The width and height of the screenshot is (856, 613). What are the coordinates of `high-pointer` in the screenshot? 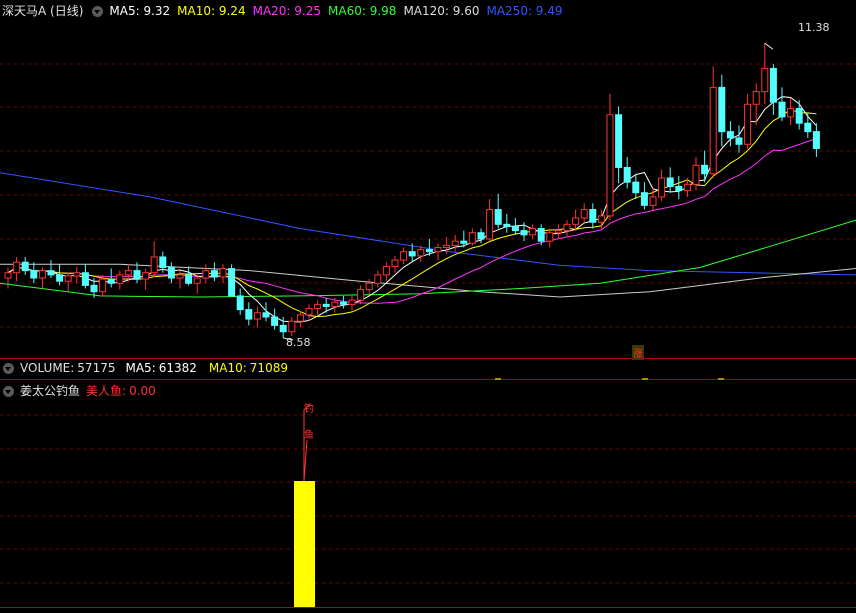 It's located at (769, 46).